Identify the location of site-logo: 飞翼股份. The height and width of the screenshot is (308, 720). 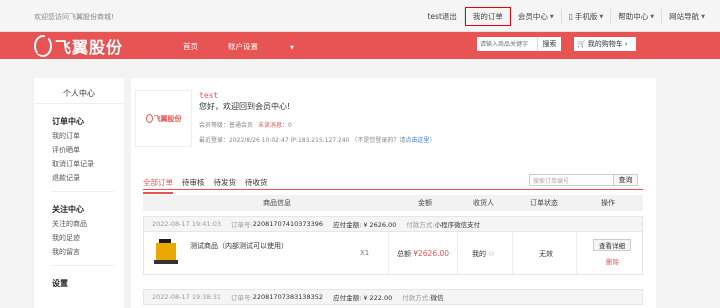
(78, 46).